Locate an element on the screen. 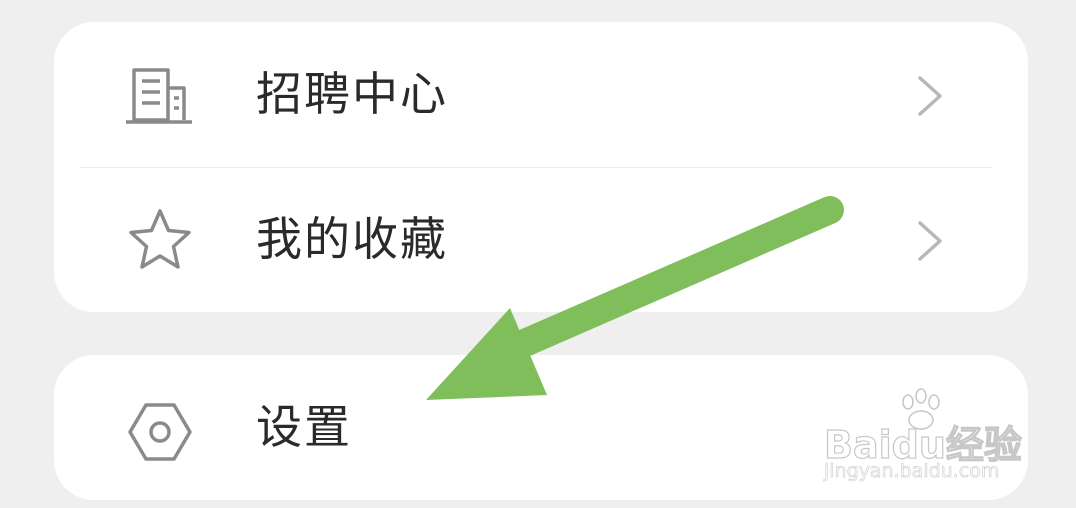 The image size is (1076, 508). star-icon is located at coordinates (160, 239).